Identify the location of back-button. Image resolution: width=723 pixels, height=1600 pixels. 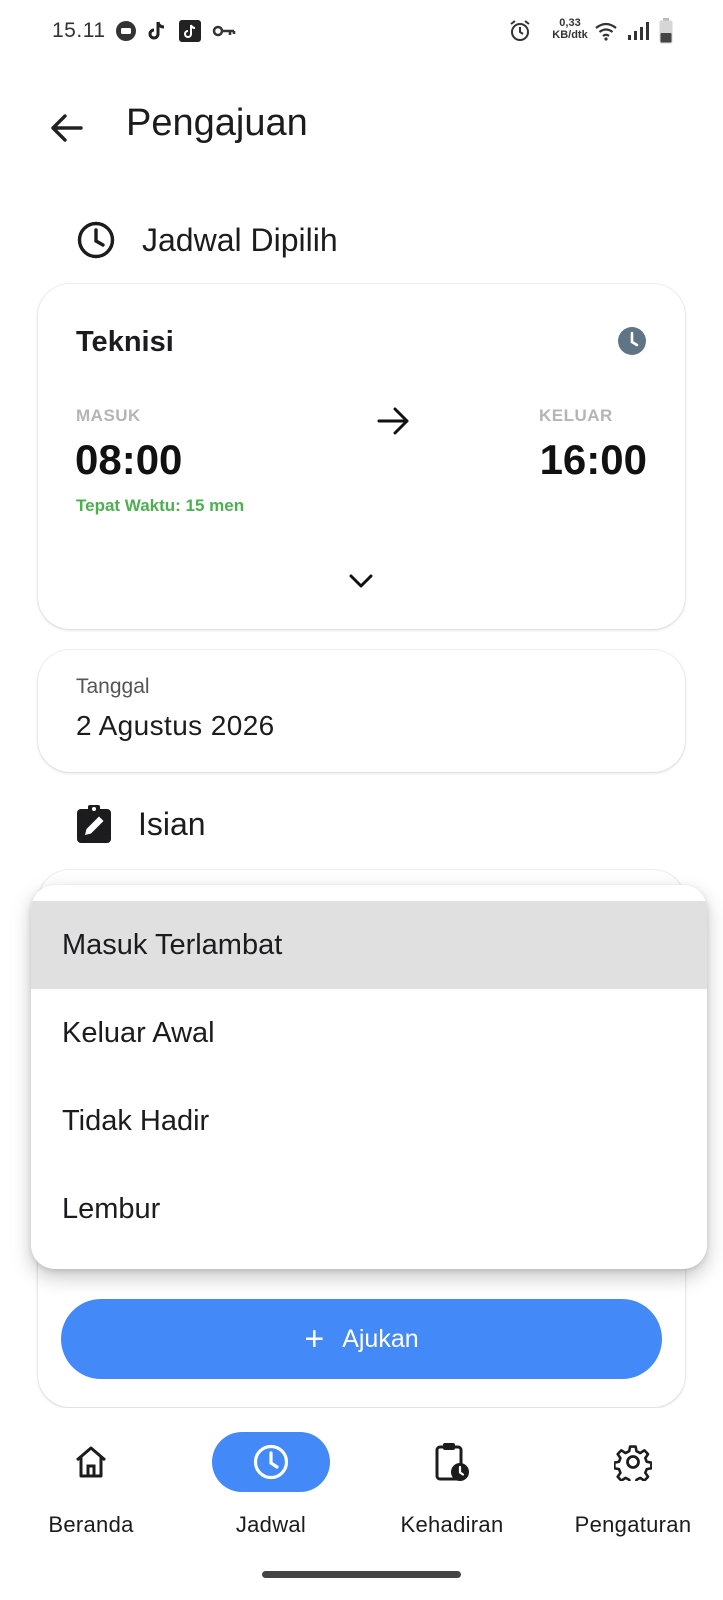
(66, 128).